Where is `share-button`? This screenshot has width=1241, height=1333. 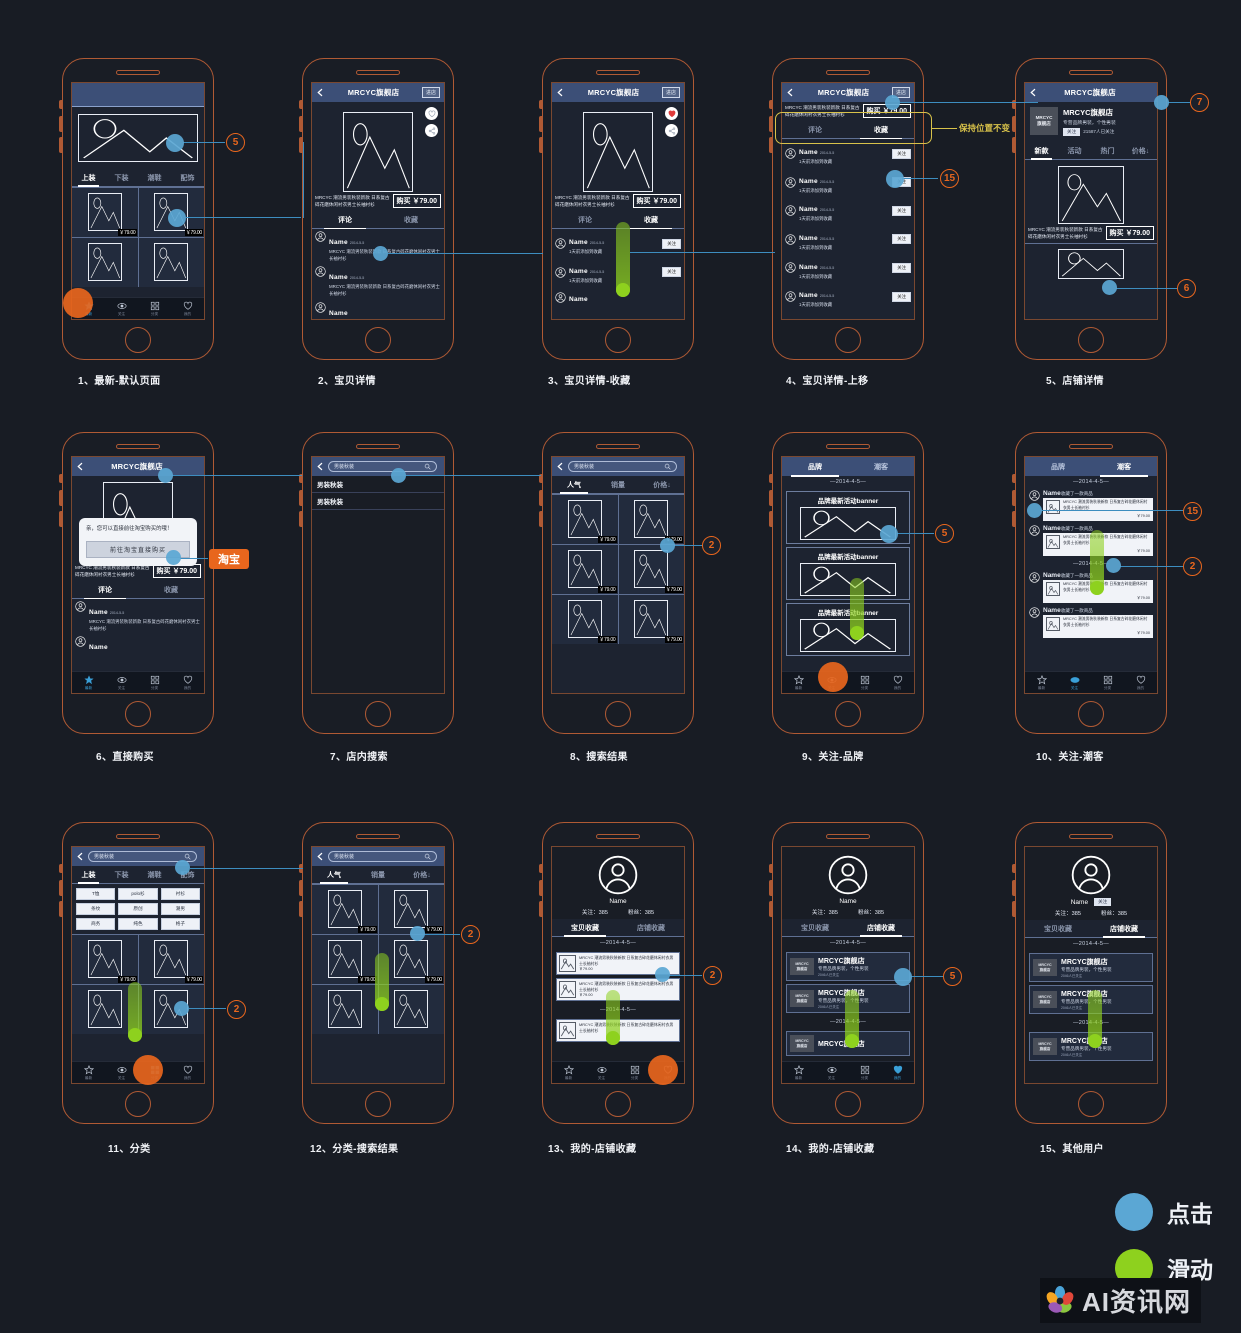
share-button is located at coordinates (431, 130).